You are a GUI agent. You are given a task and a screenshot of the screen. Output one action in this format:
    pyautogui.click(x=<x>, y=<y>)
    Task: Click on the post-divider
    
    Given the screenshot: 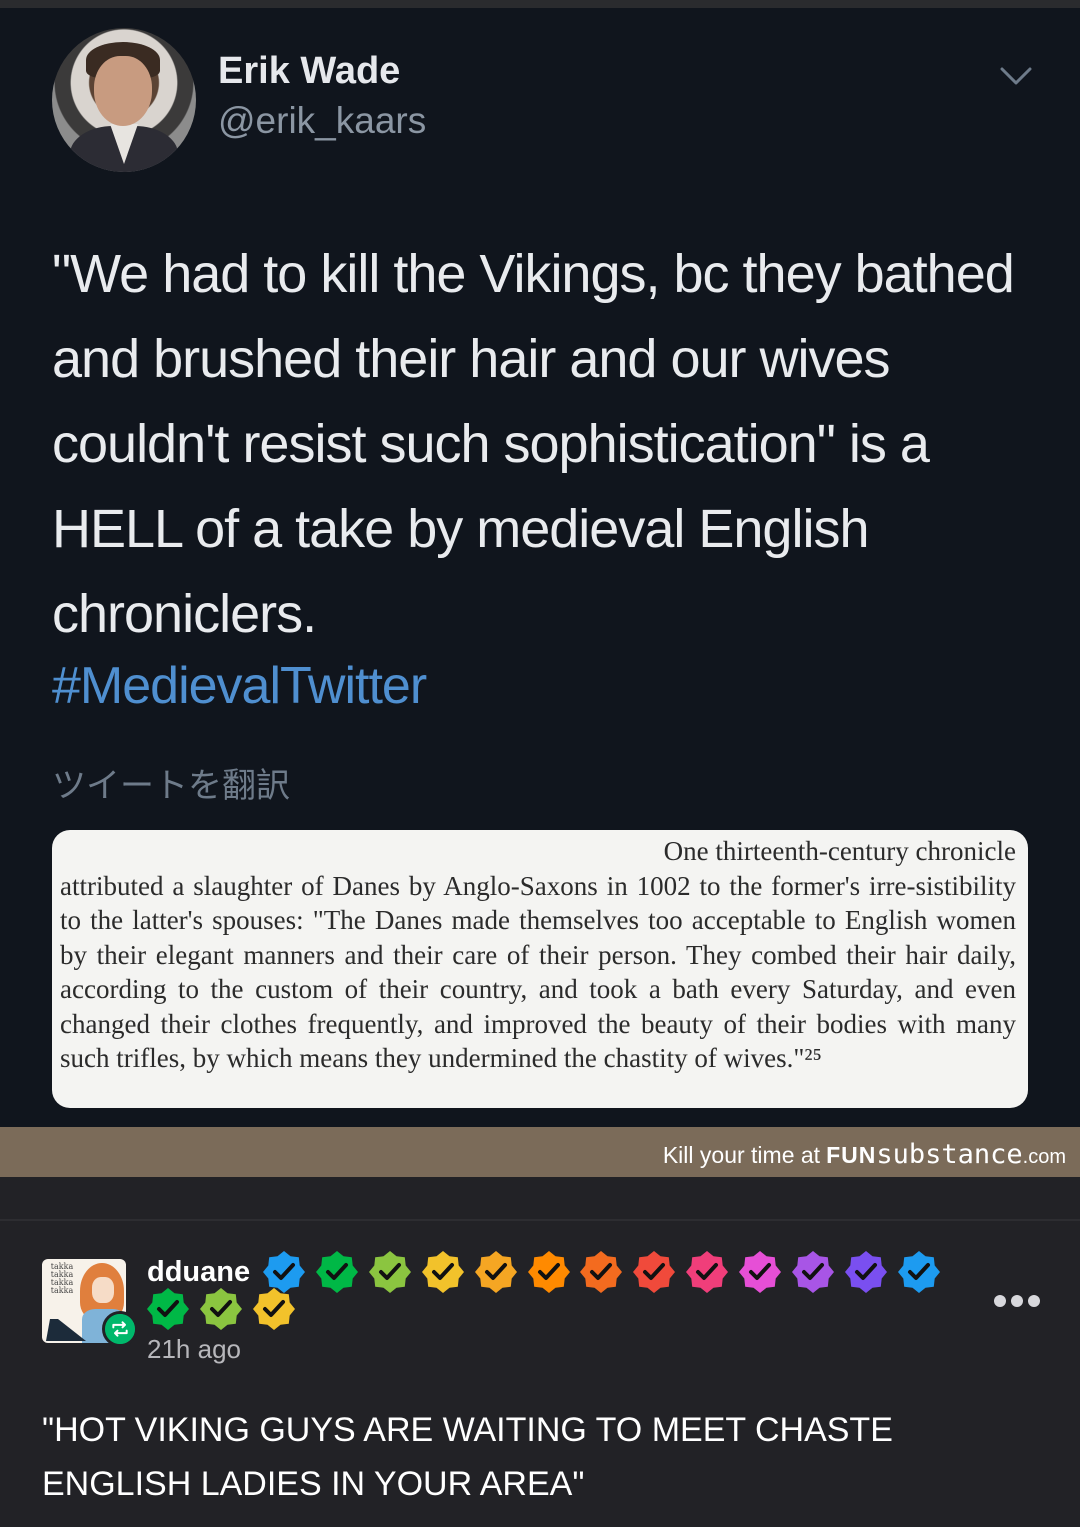 What is the action you would take?
    pyautogui.click(x=540, y=1220)
    